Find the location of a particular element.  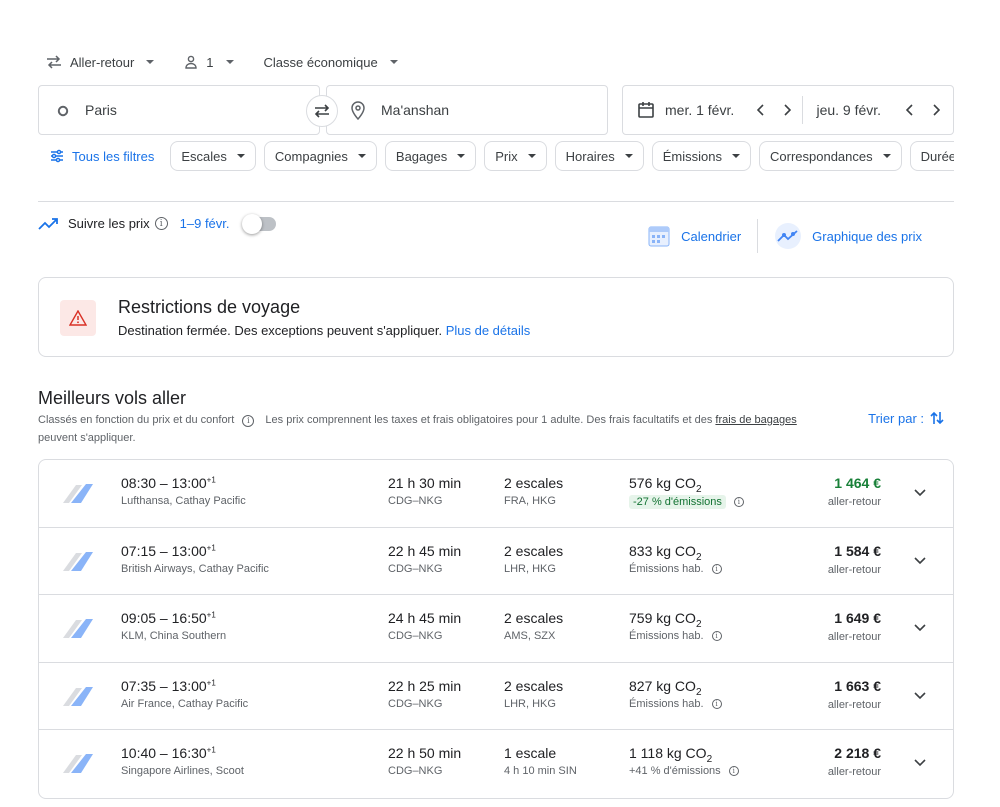

flight-duration: 21 h 30 min is located at coordinates (425, 483).